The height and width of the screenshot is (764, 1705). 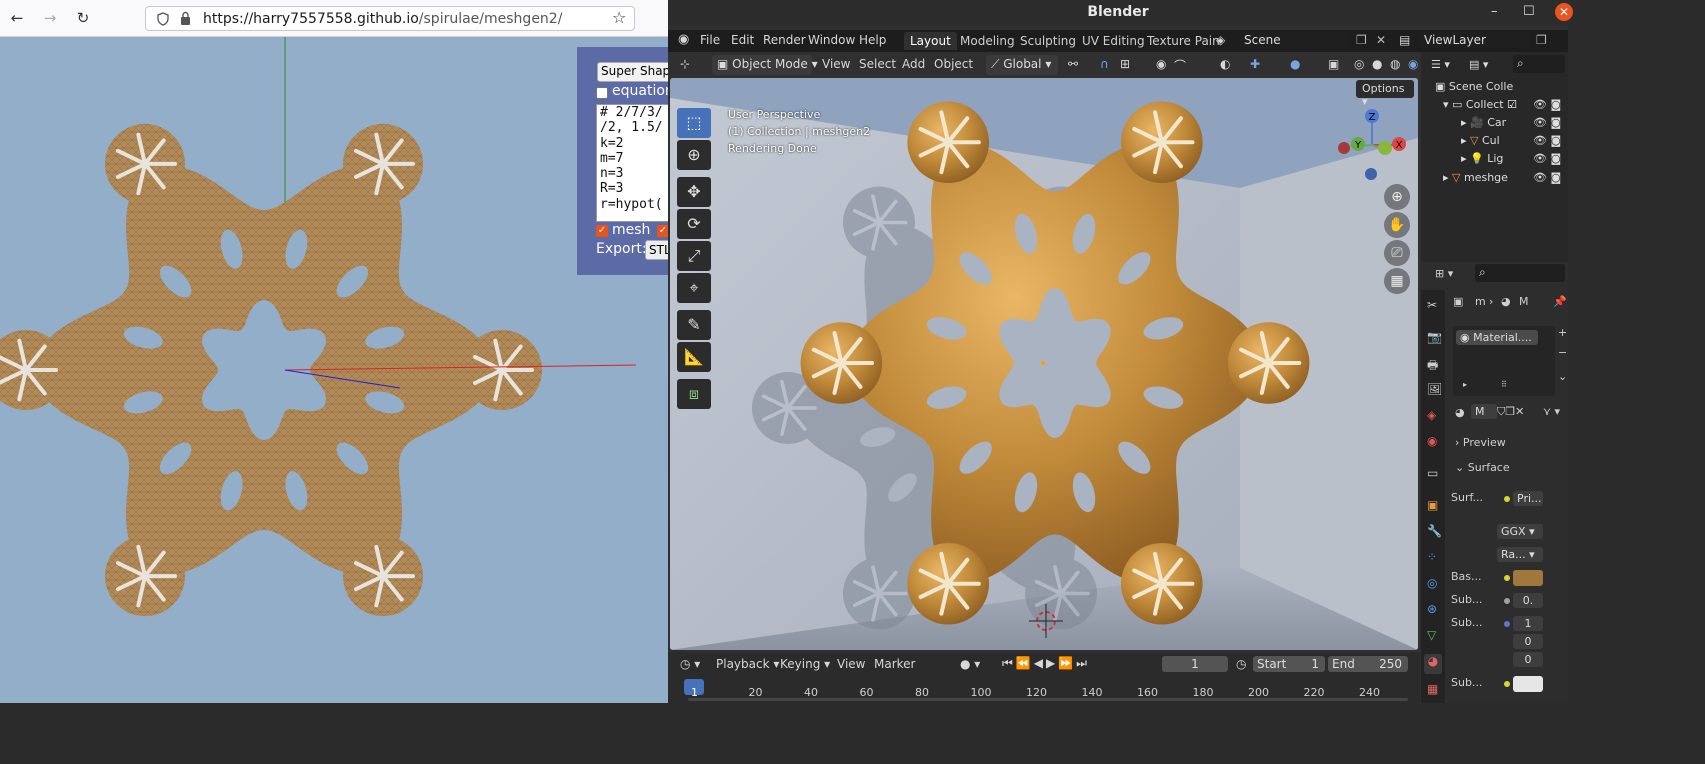 I want to click on outliner-item-scene-collection: ▣ Scene Colle, so click(x=1474, y=86).